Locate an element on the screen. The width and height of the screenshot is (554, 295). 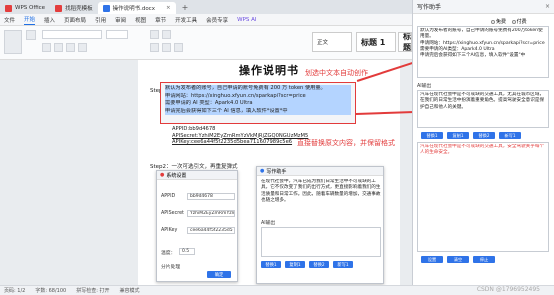
apisecret-field: YzhiM2EyZmRmYzVk is located at coordinates (211, 213).